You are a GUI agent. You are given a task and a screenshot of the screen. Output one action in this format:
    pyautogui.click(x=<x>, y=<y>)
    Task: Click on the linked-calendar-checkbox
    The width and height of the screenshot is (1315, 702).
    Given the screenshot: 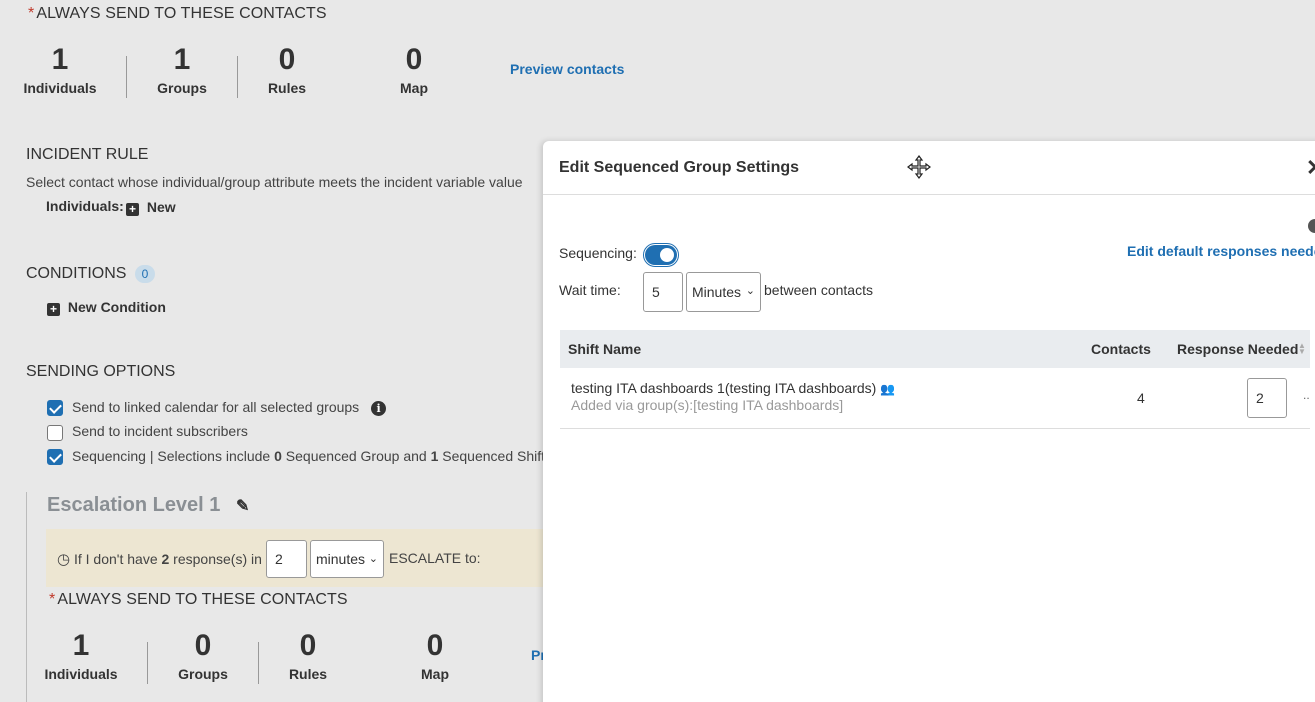 What is the action you would take?
    pyautogui.click(x=55, y=408)
    